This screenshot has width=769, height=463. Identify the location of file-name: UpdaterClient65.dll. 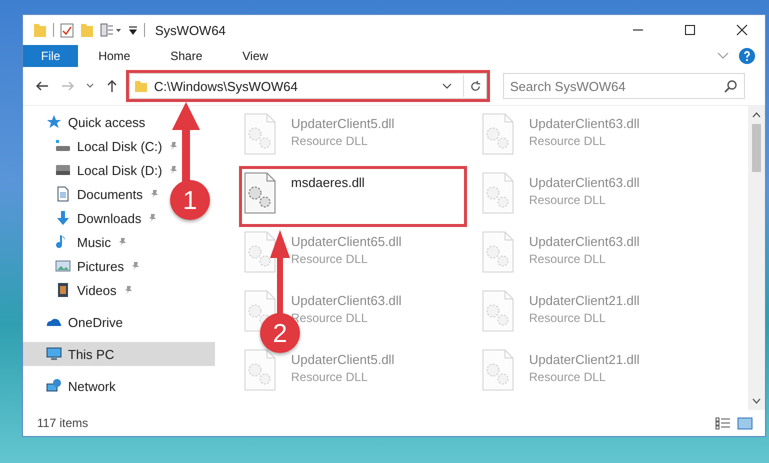
(346, 241).